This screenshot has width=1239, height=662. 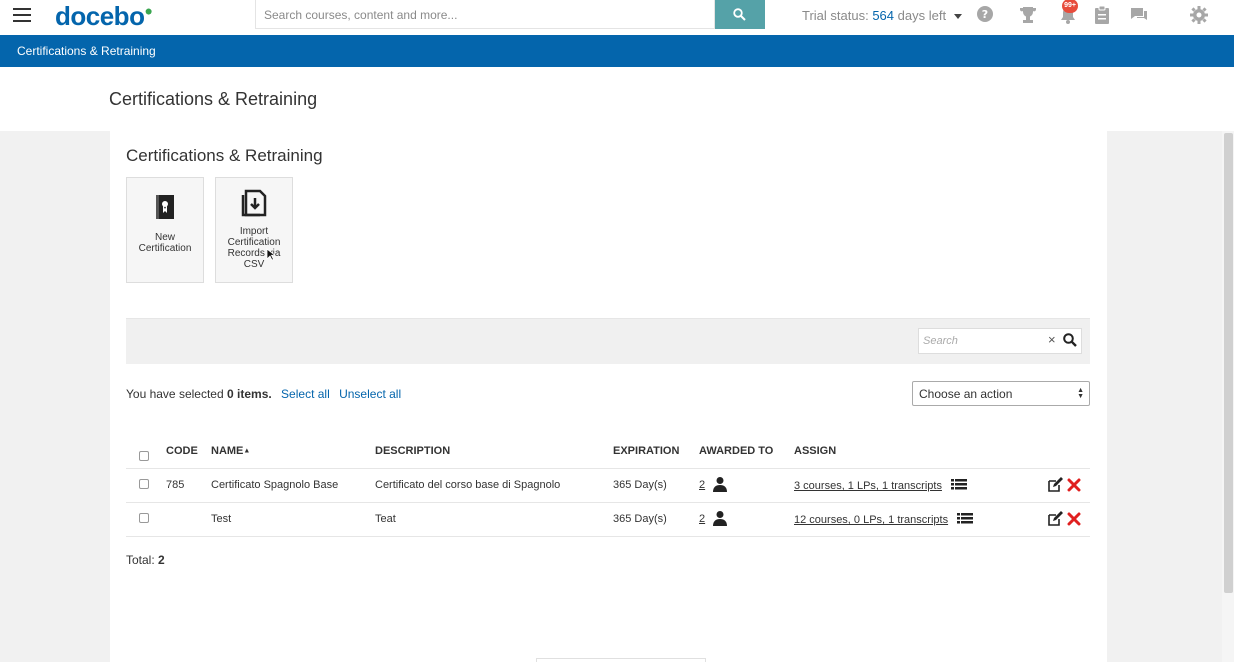 I want to click on sort-asc-icon: ▲, so click(x=247, y=451).